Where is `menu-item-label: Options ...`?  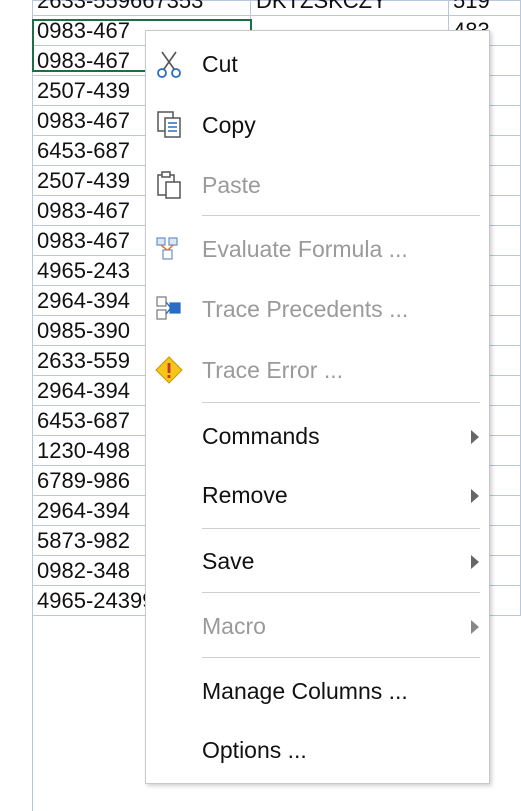
menu-item-label: Options ... is located at coordinates (254, 750).